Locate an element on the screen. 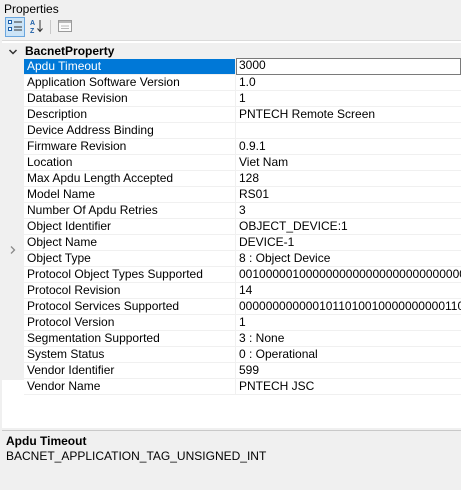  property-value: 3 : None is located at coordinates (348, 338).